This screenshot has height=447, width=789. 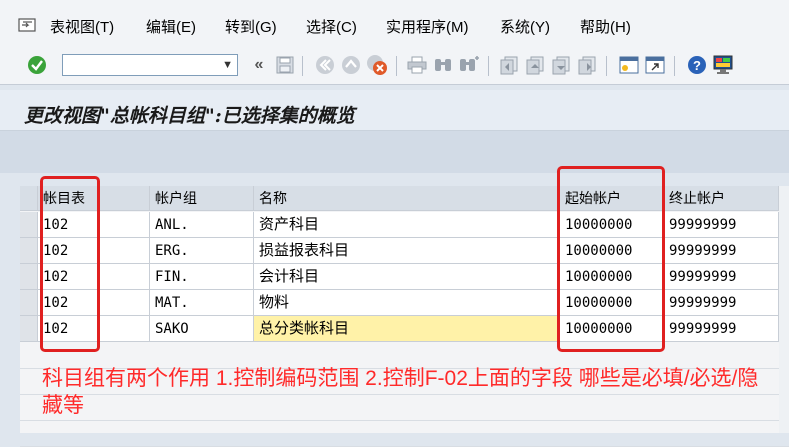 I want to click on empty-table-row, so click(x=404, y=433).